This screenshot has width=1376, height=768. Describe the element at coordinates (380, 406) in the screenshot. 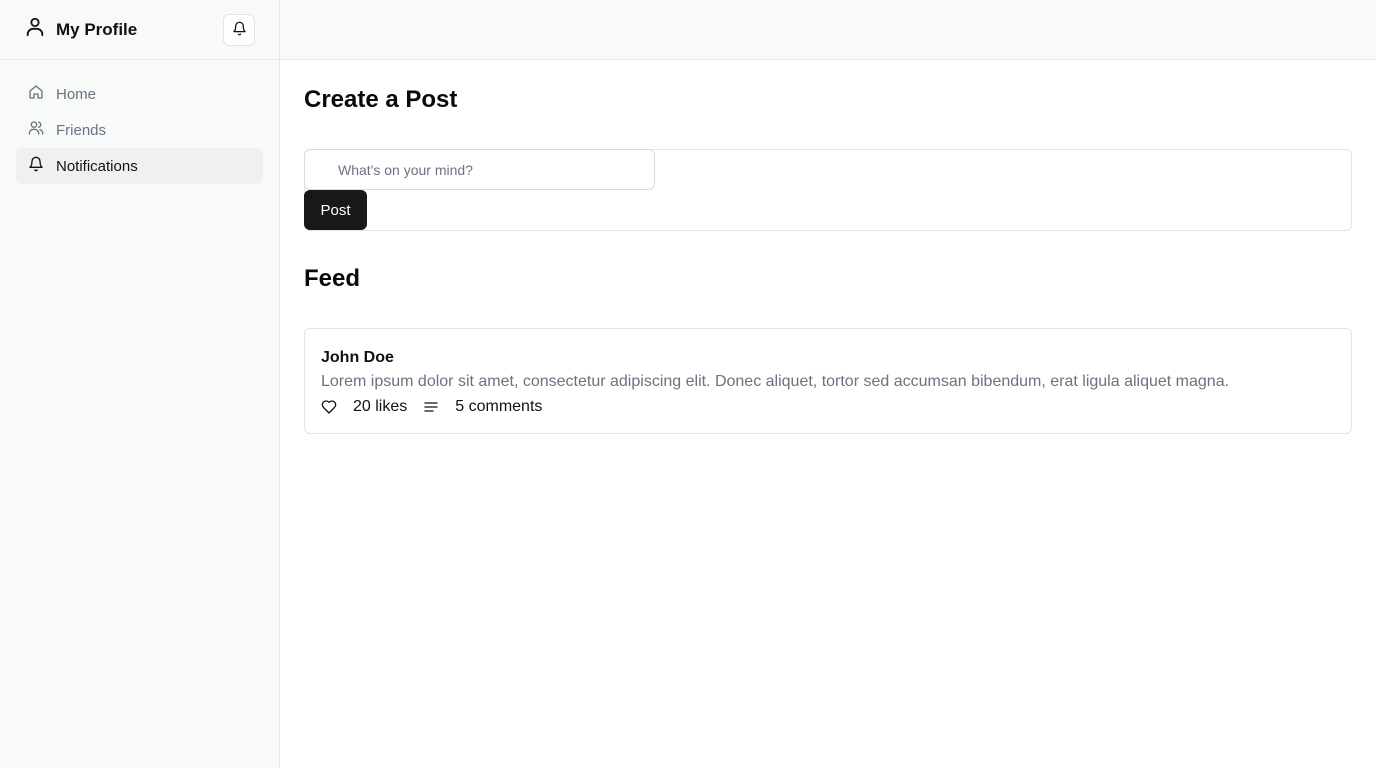

I see `likes-count: 20 likes` at that location.